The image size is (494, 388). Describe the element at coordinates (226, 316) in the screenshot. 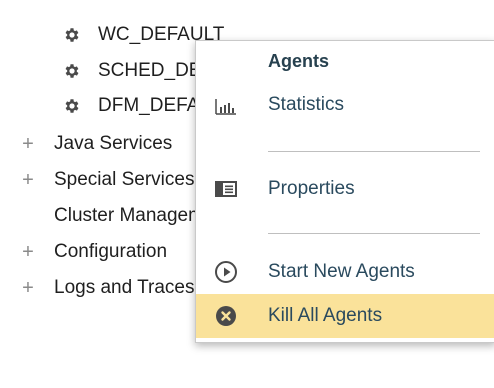

I see `close-circle-icon` at that location.